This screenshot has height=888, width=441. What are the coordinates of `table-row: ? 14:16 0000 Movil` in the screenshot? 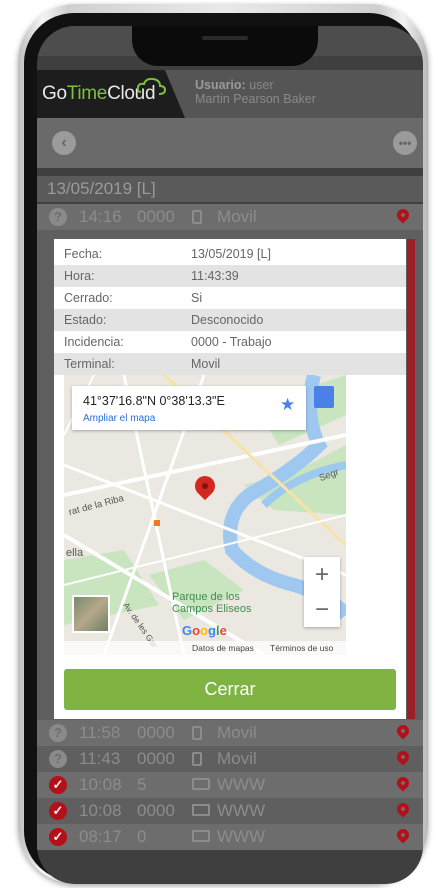 It's located at (230, 217).